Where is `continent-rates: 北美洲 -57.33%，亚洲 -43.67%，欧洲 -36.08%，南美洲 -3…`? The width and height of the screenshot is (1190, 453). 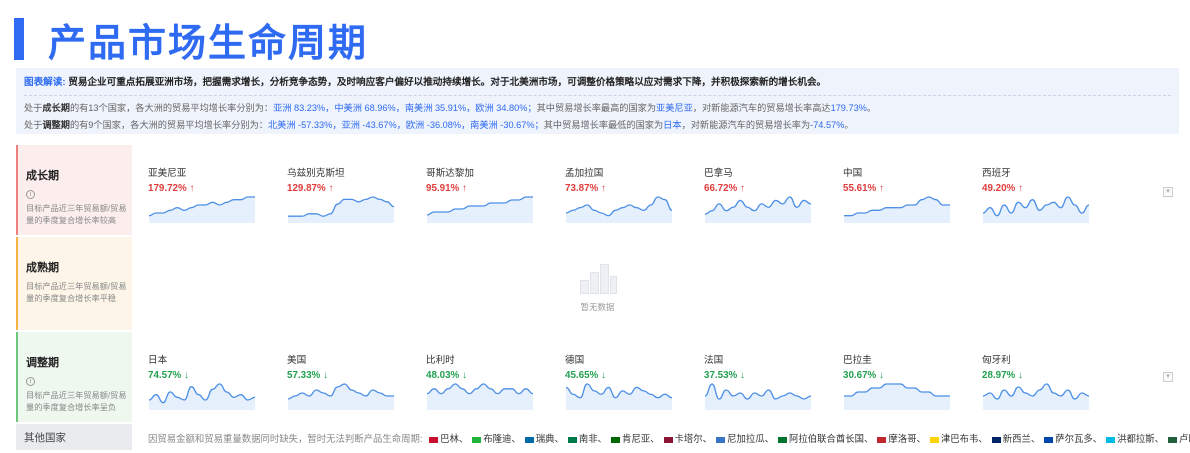 continent-rates: 北美洲 -57.33%，亚洲 -43.67%，欧洲 -36.08%，南美洲 -3… is located at coordinates (405, 125).